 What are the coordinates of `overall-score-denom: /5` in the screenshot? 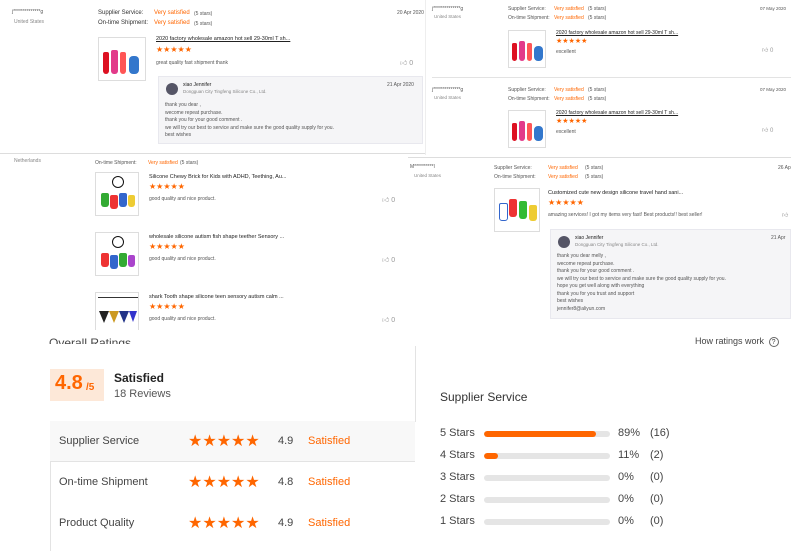 It's located at (90, 387).